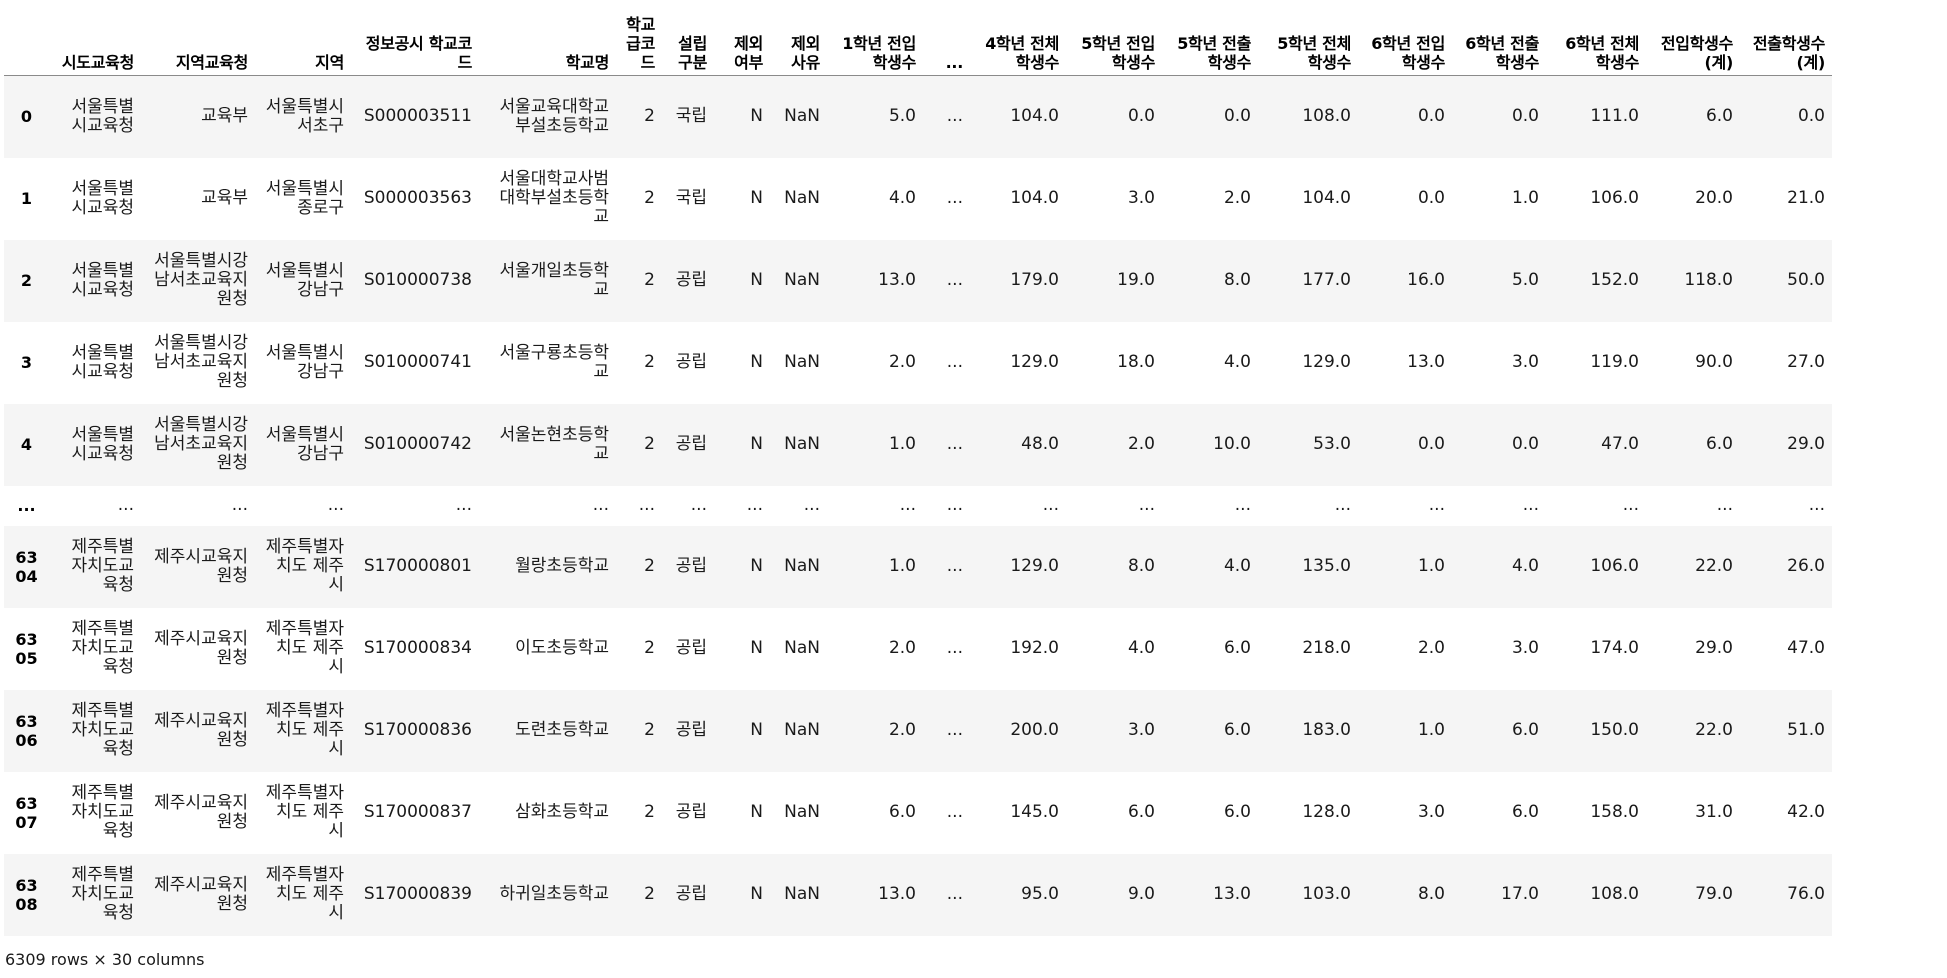 This screenshot has height=978, width=1947. Describe the element at coordinates (26, 117) in the screenshot. I see `row-index: 0` at that location.